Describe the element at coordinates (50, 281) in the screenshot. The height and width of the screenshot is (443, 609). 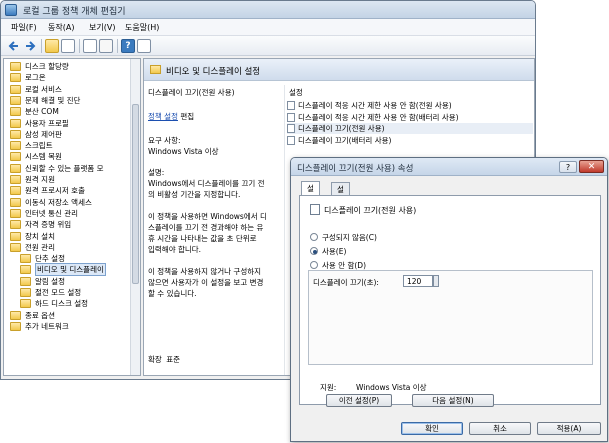
I see `tree-item-label: 알림 설정` at that location.